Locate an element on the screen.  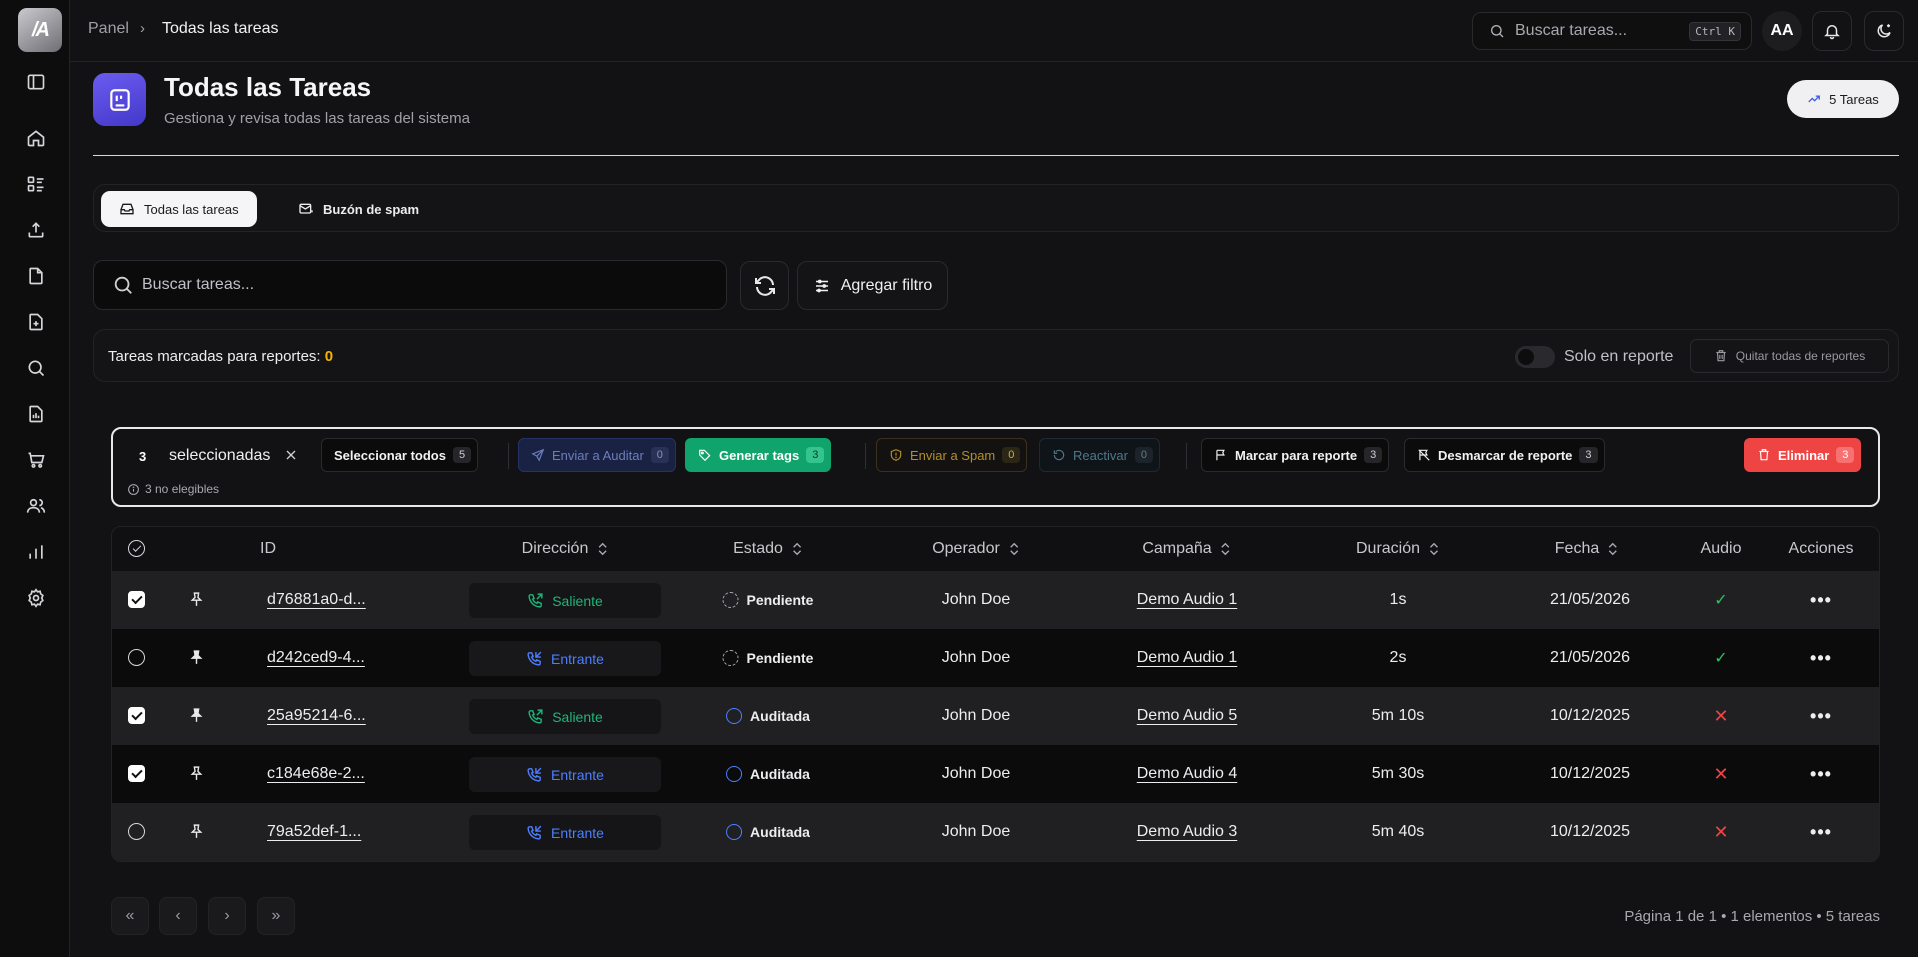
tab-all-tasks: Todas las tareas is located at coordinates (179, 209).